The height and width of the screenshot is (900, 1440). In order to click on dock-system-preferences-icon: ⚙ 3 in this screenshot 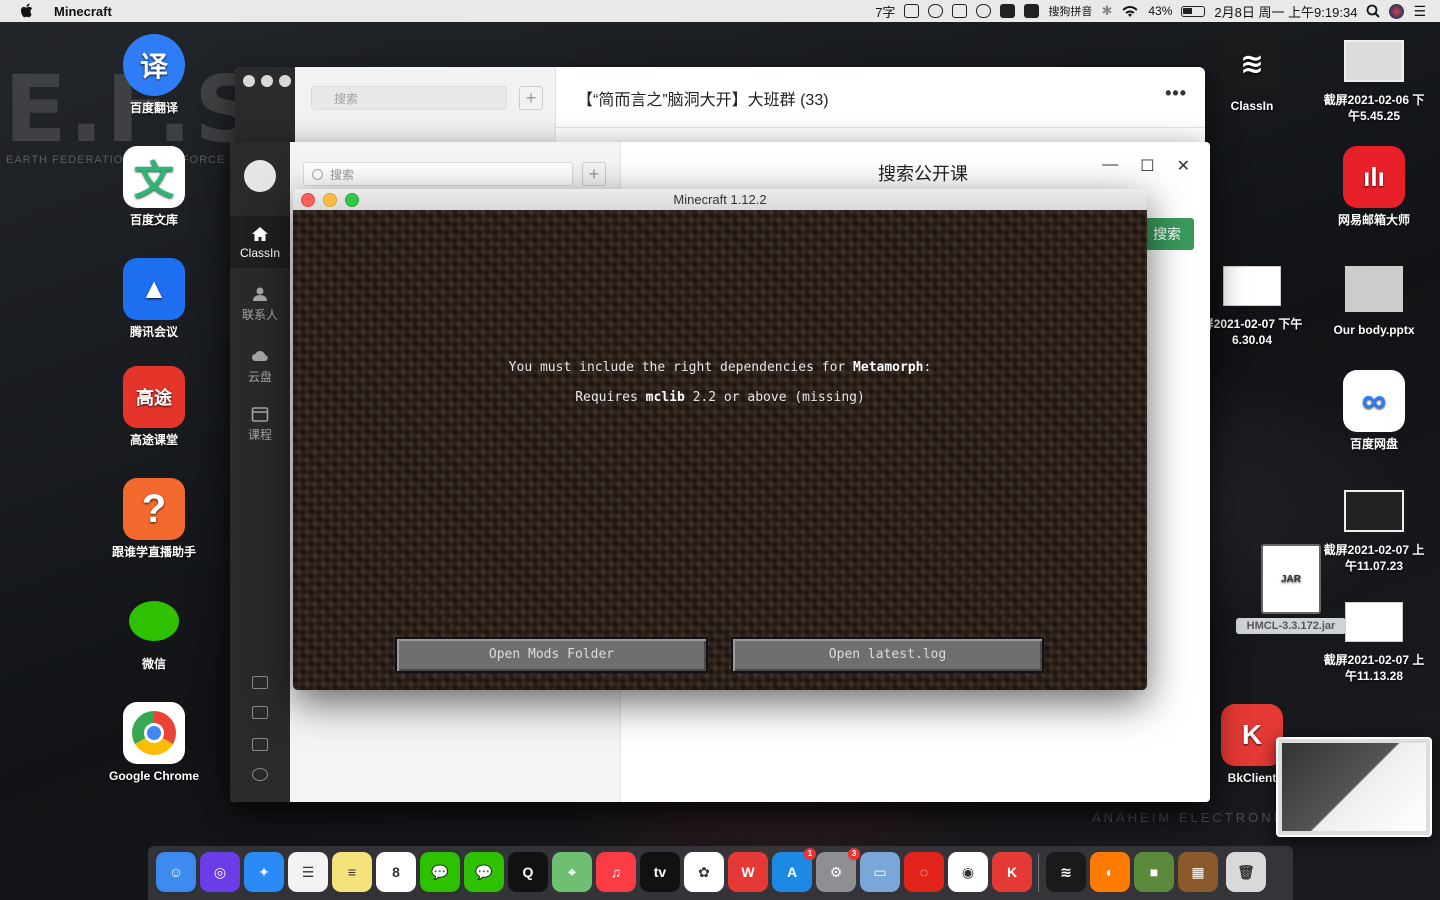, I will do `click(838, 870)`.